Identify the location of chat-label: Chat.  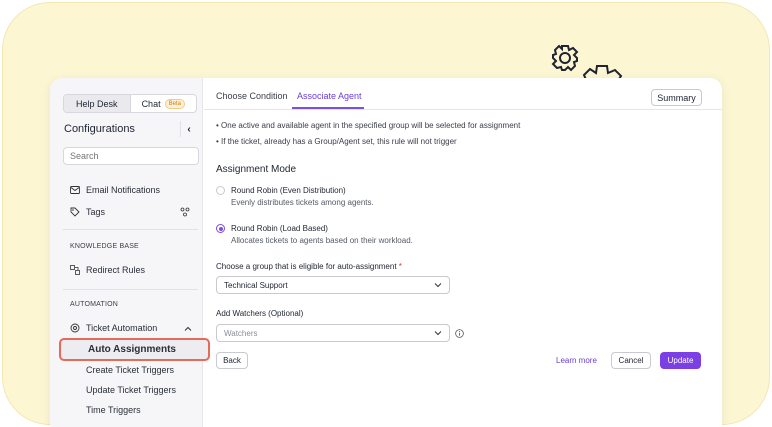
(151, 103).